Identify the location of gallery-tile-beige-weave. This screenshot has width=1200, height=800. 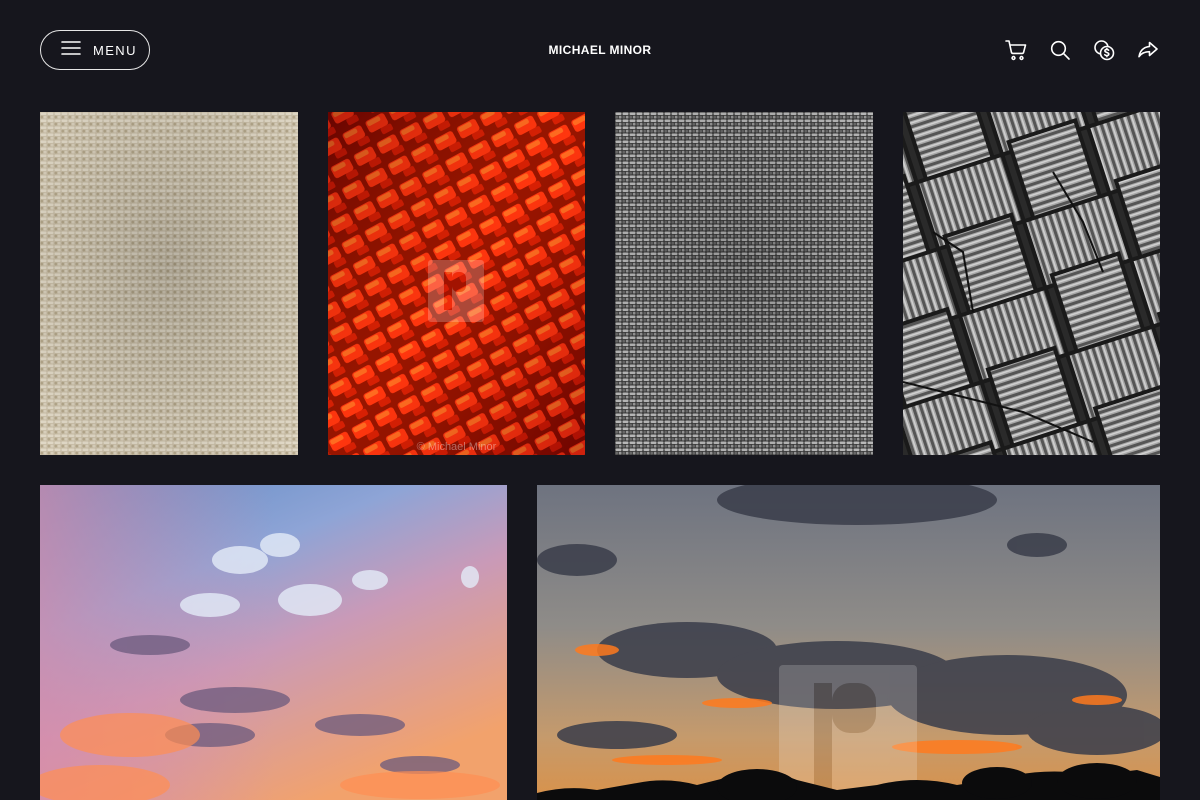
(169, 283).